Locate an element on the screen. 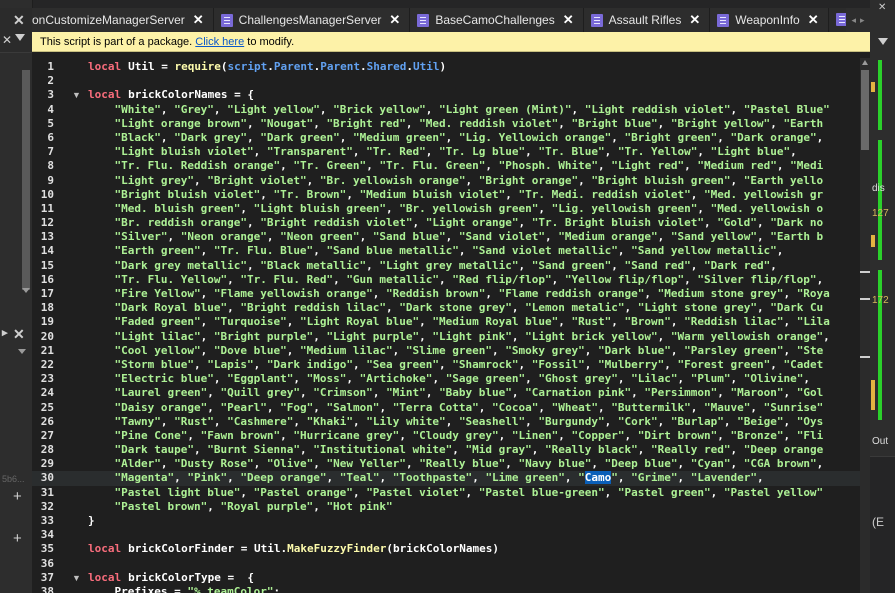 The width and height of the screenshot is (895, 593). code-token: "Light green (Mint)" is located at coordinates (505, 109).